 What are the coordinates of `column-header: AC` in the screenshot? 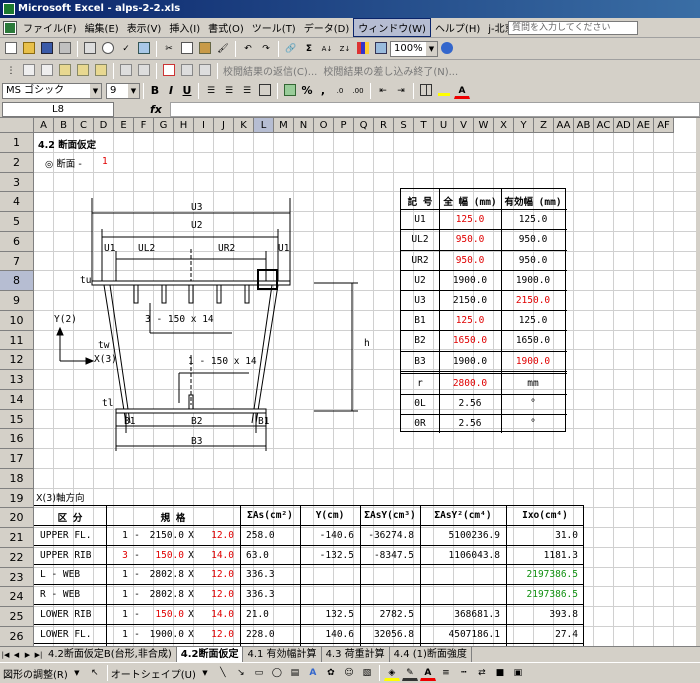 It's located at (604, 125).